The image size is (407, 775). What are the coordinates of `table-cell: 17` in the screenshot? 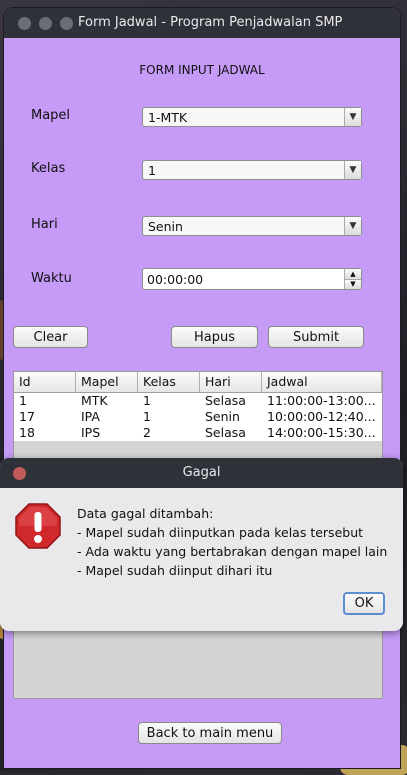 It's located at (27, 416).